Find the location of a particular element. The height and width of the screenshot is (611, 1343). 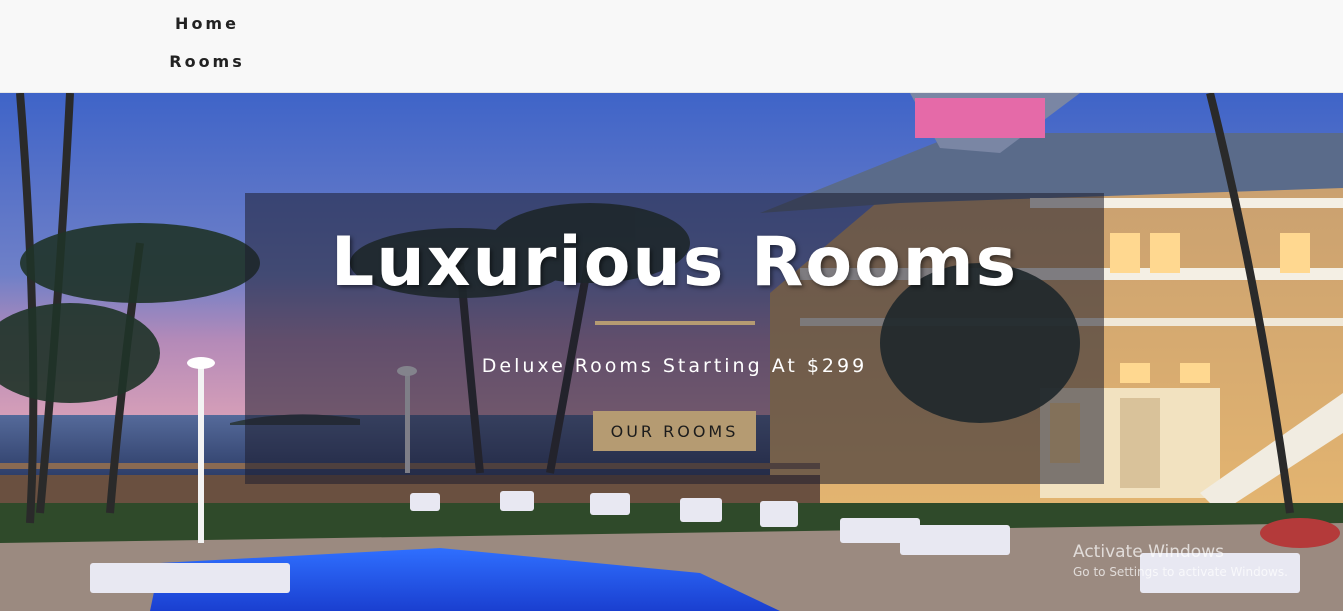

nav-link-home: Home is located at coordinates (207, 23).